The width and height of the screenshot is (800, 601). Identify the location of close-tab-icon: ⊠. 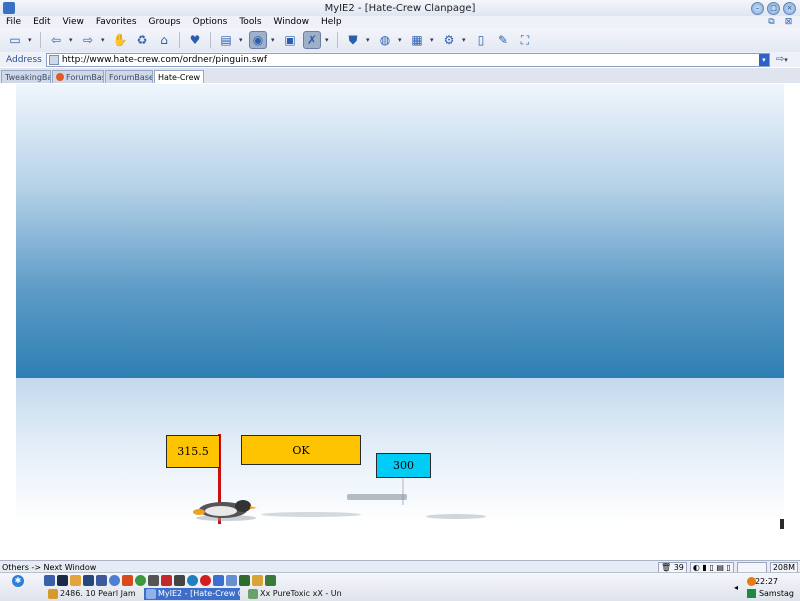
(788, 21).